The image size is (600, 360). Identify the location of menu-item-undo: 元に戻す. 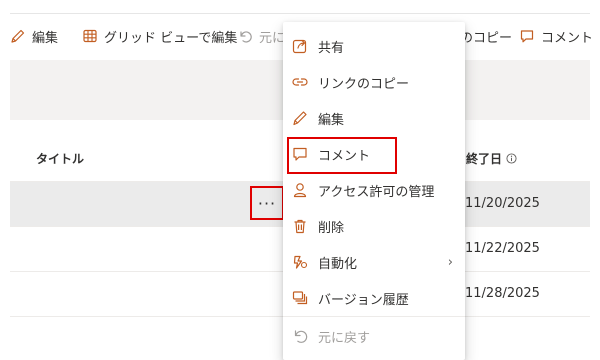
(374, 336).